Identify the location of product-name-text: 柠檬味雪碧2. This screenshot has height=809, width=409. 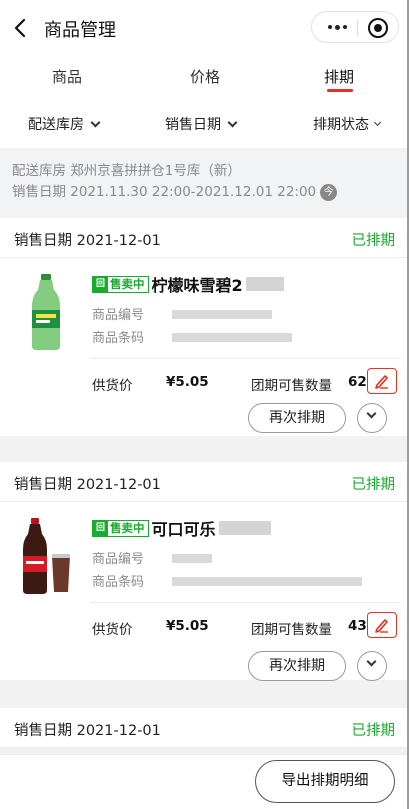
(197, 285).